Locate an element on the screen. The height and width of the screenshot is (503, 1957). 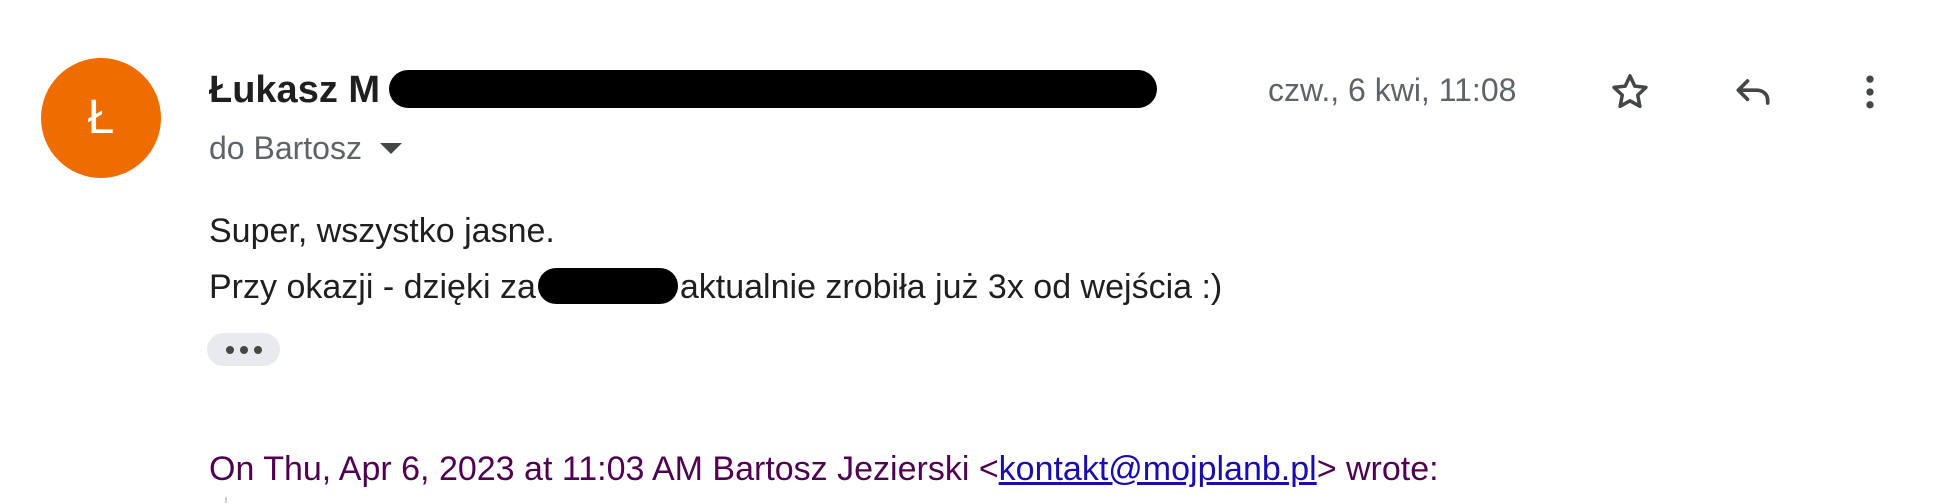
show-trimmed-content-button is located at coordinates (243, 349).